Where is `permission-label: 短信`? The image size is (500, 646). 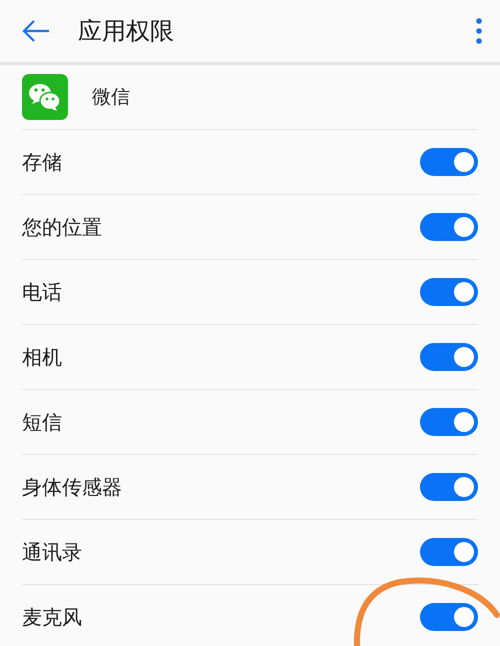 permission-label: 短信 is located at coordinates (42, 422).